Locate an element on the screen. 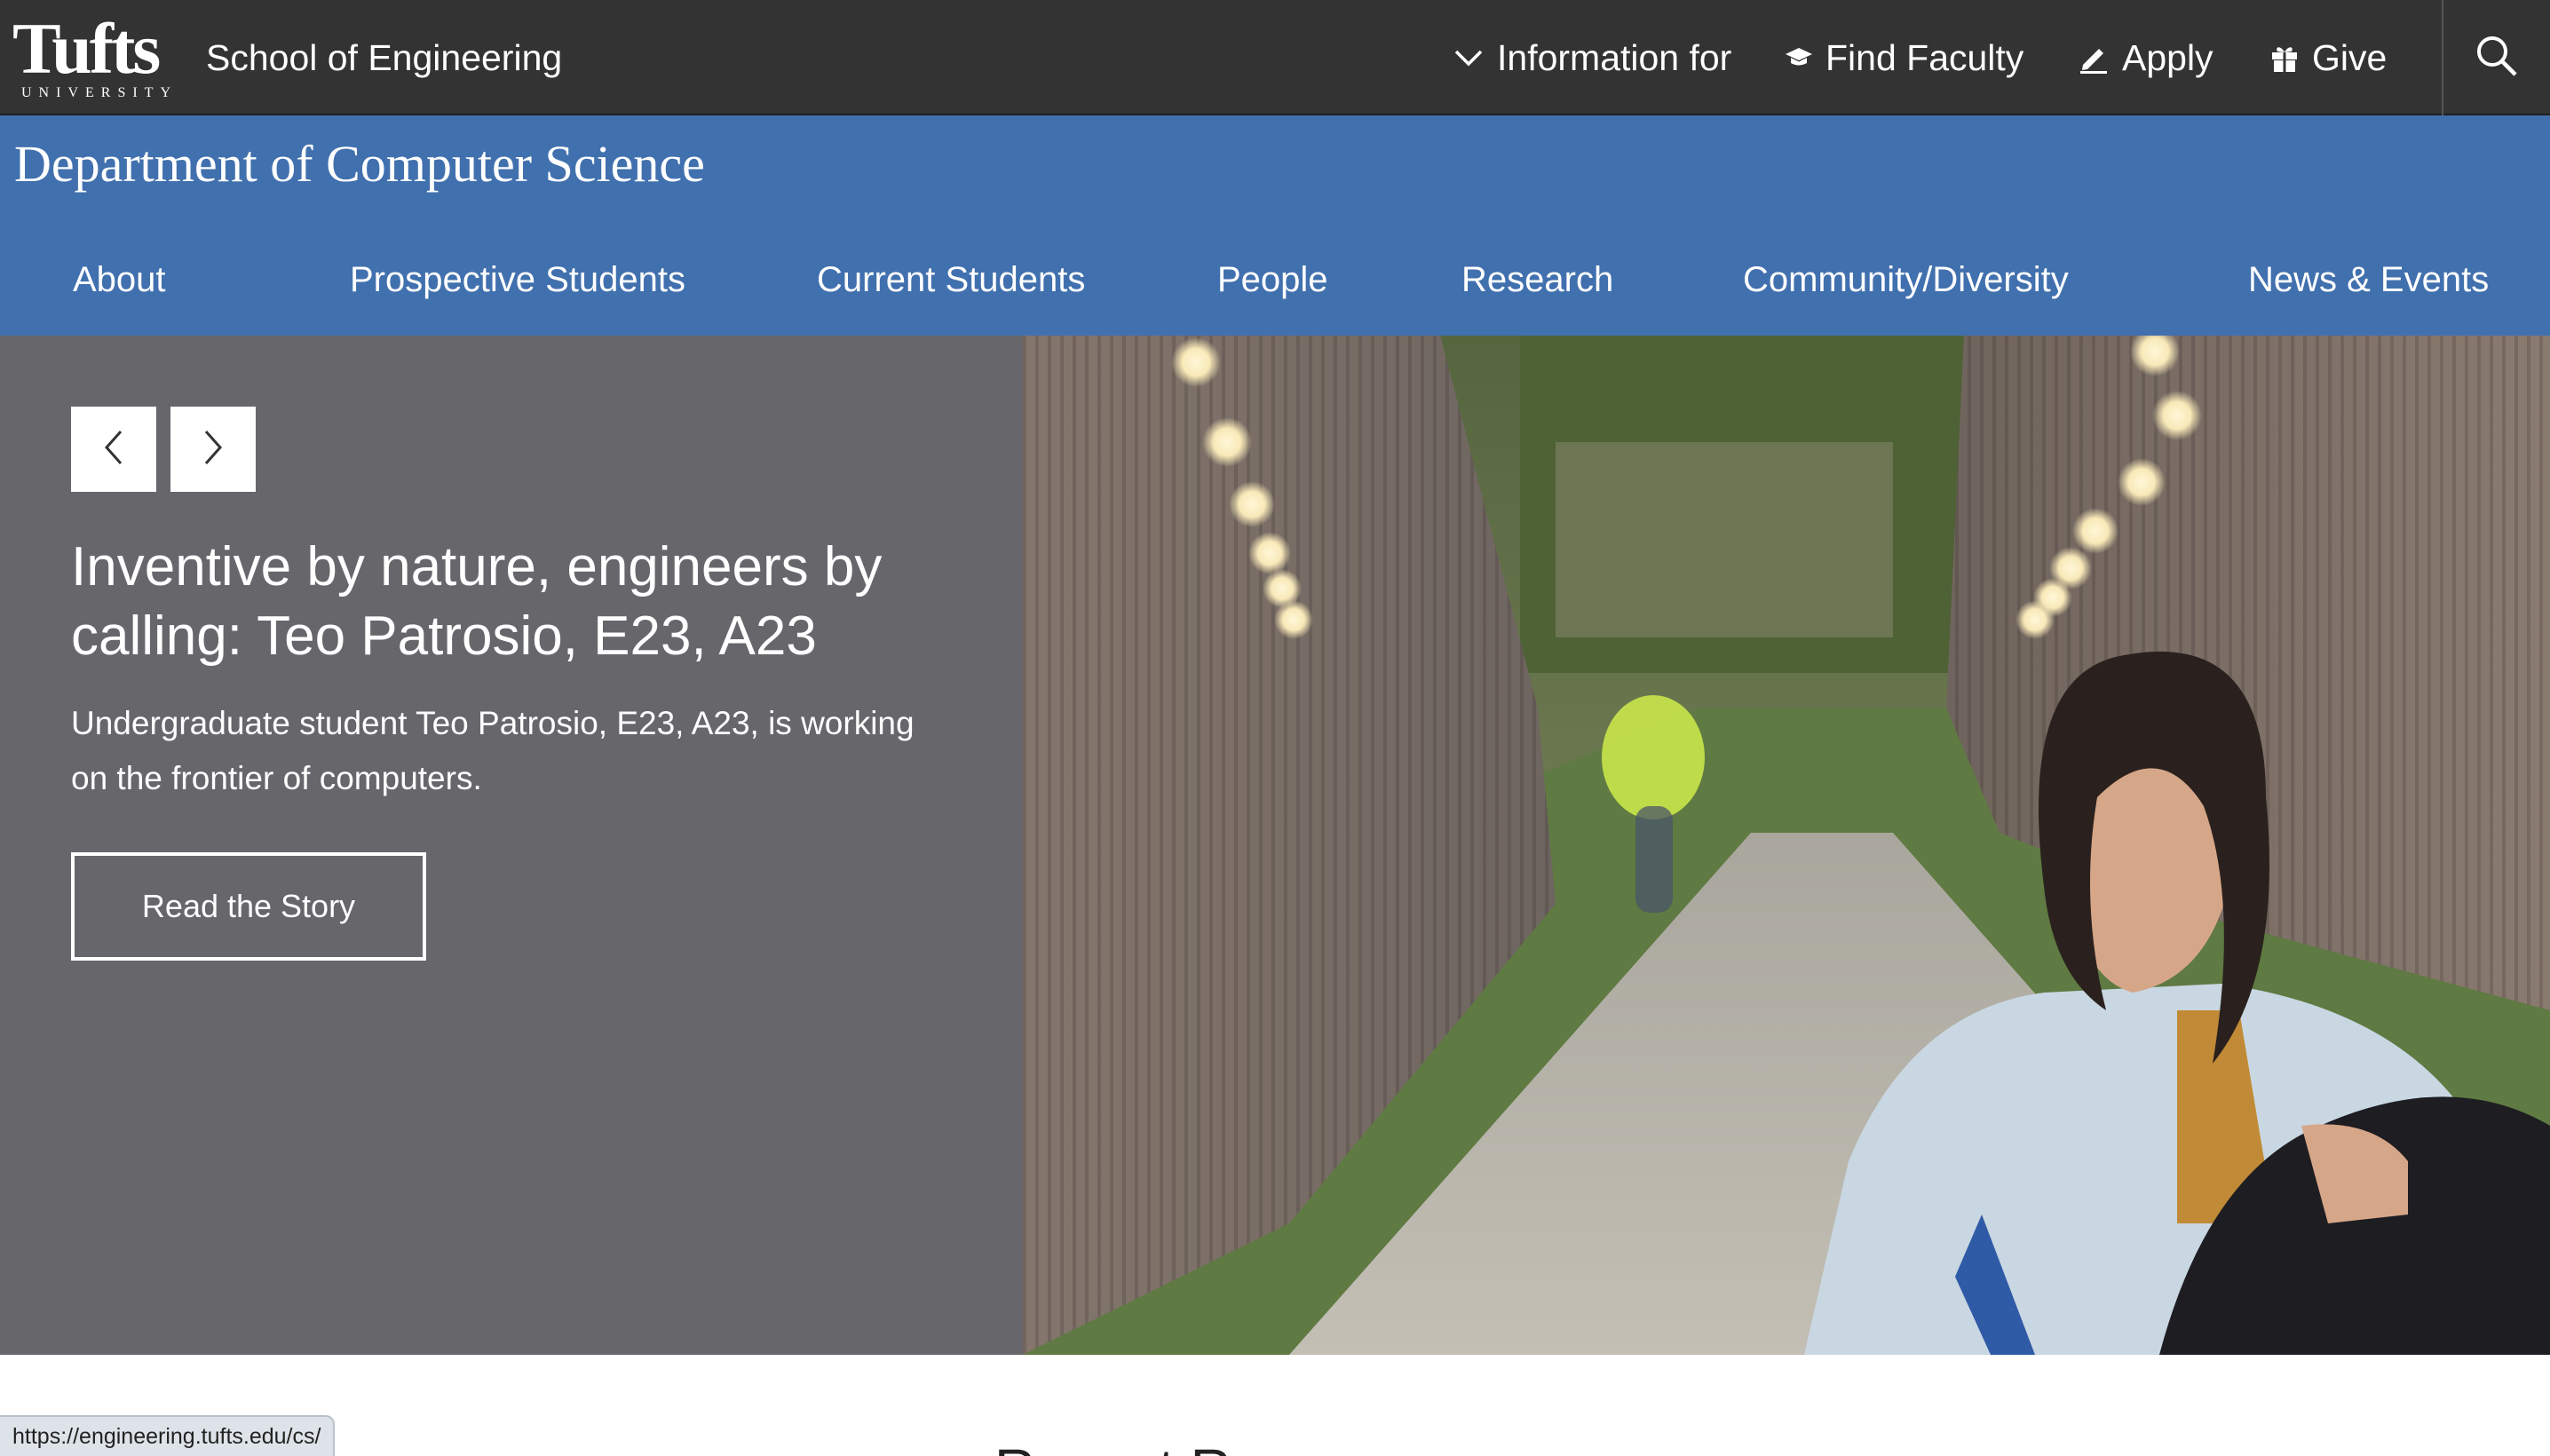  pencil-icon is located at coordinates (2094, 58).